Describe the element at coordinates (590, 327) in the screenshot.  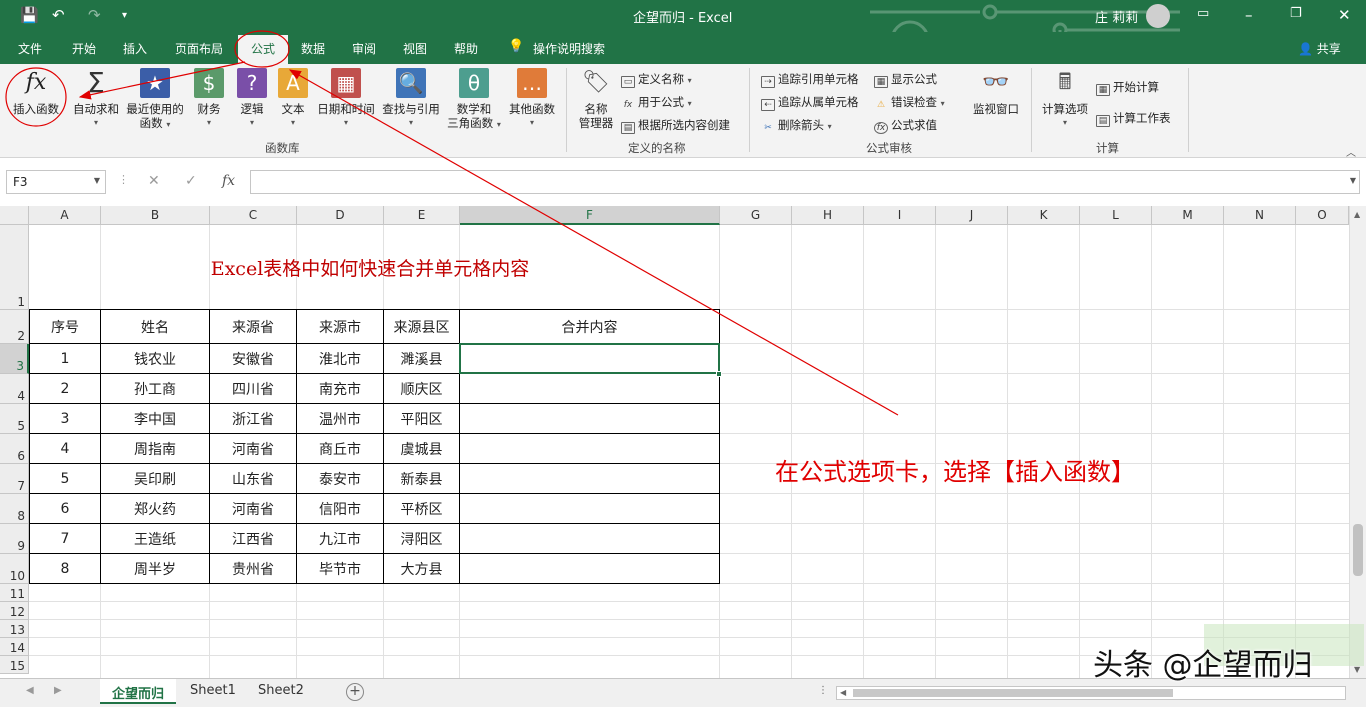
I see `table-header-cell: 合并内容` at that location.